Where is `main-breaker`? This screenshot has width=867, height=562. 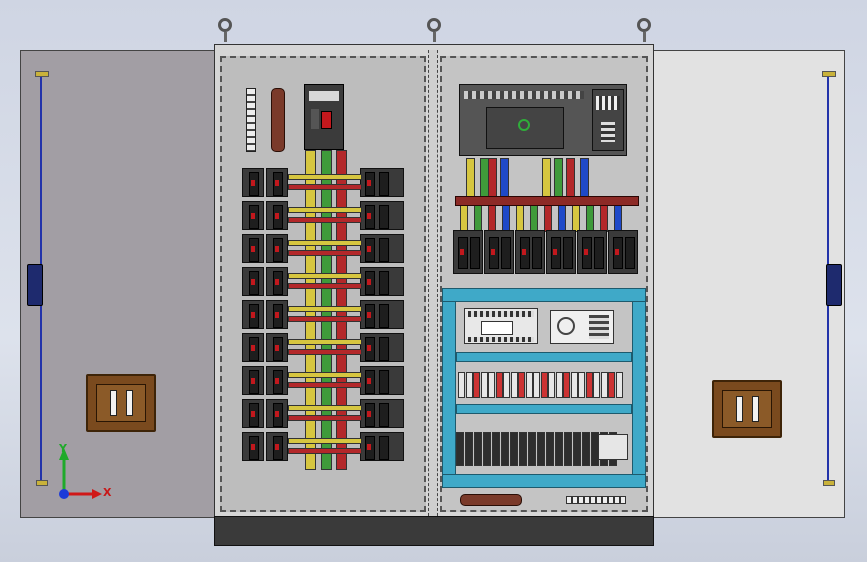
main-breaker is located at coordinates (324, 117).